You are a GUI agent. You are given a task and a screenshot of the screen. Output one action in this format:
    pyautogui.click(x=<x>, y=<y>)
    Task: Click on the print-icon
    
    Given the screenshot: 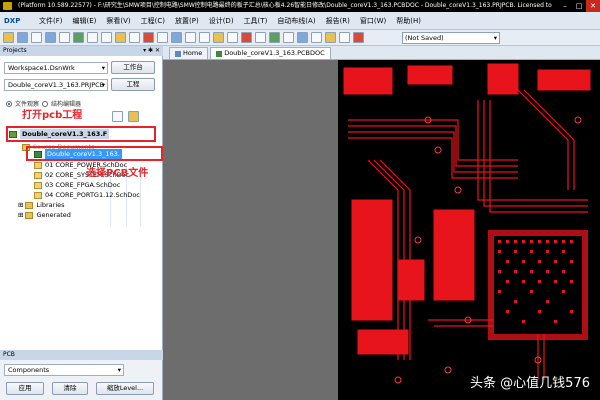 What is the action you would take?
    pyautogui.click(x=36, y=37)
    